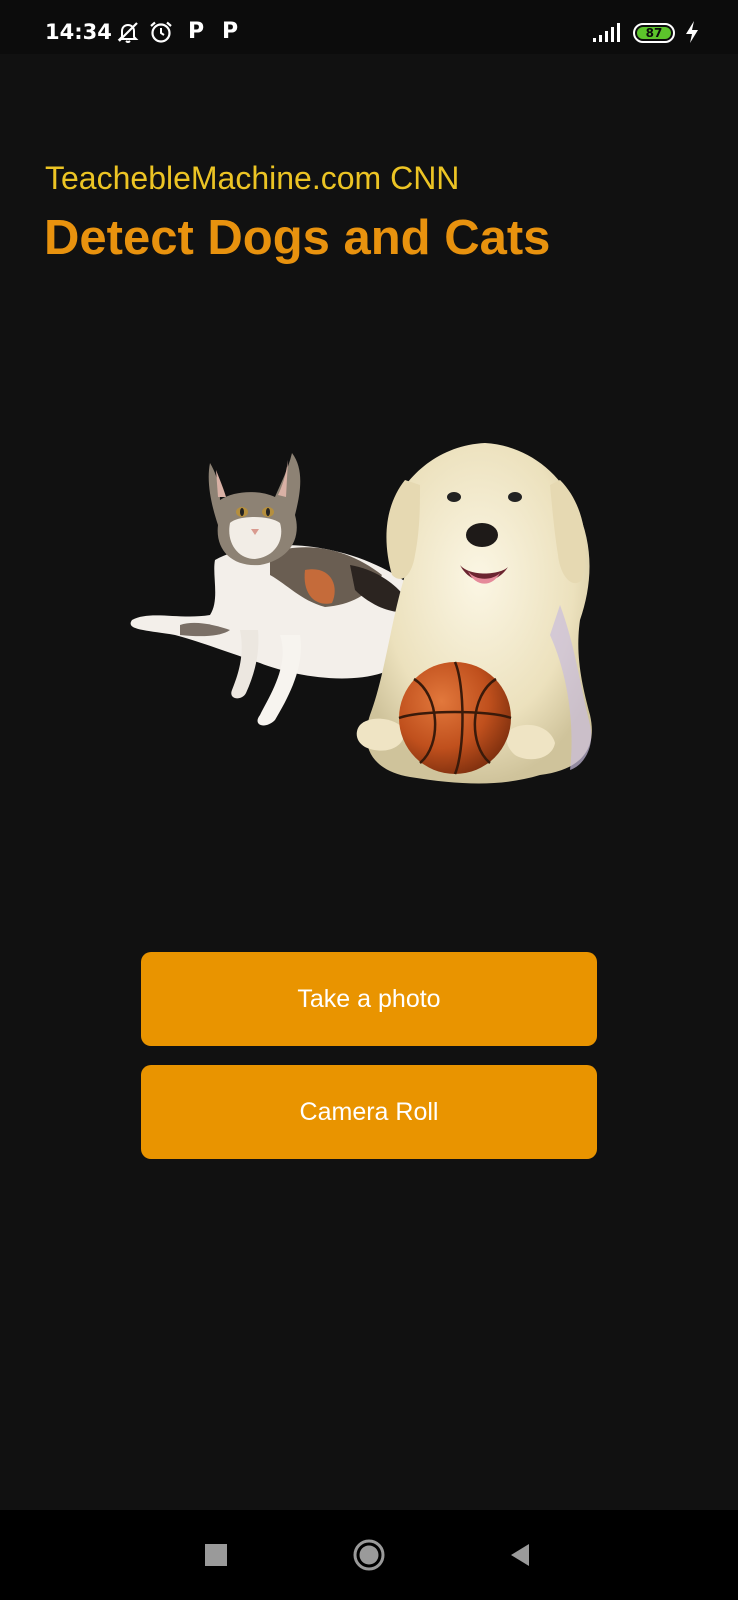  What do you see at coordinates (252, 178) in the screenshot?
I see `app-subtitle: TeachebleMachine.com CNN` at bounding box center [252, 178].